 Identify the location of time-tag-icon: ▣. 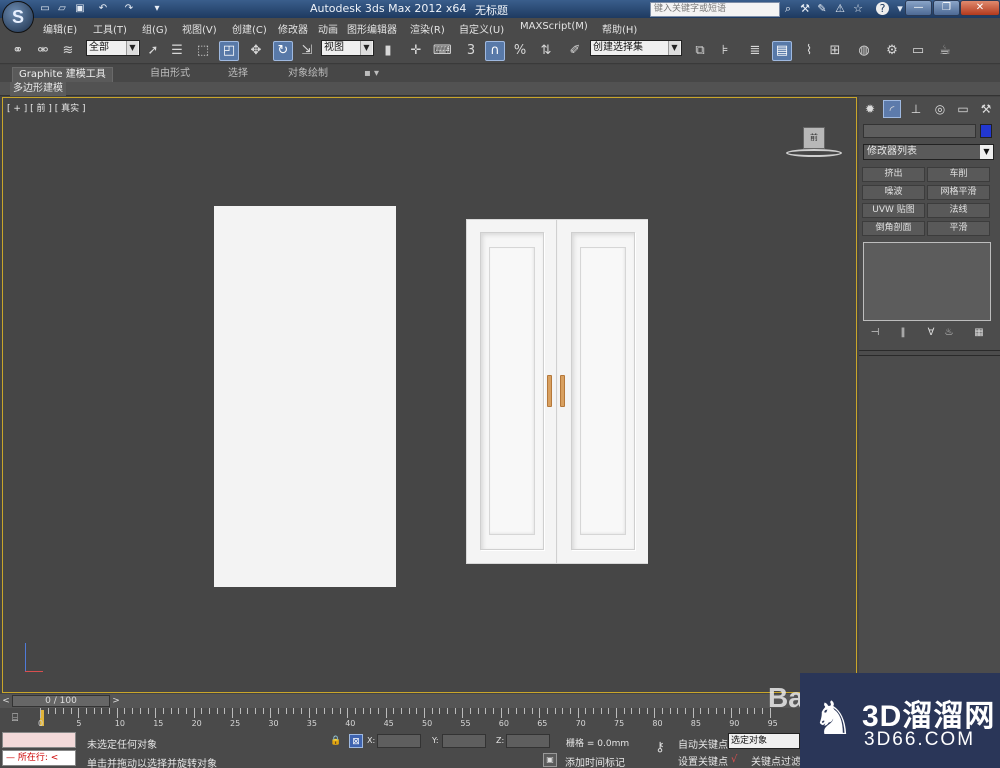
(550, 760).